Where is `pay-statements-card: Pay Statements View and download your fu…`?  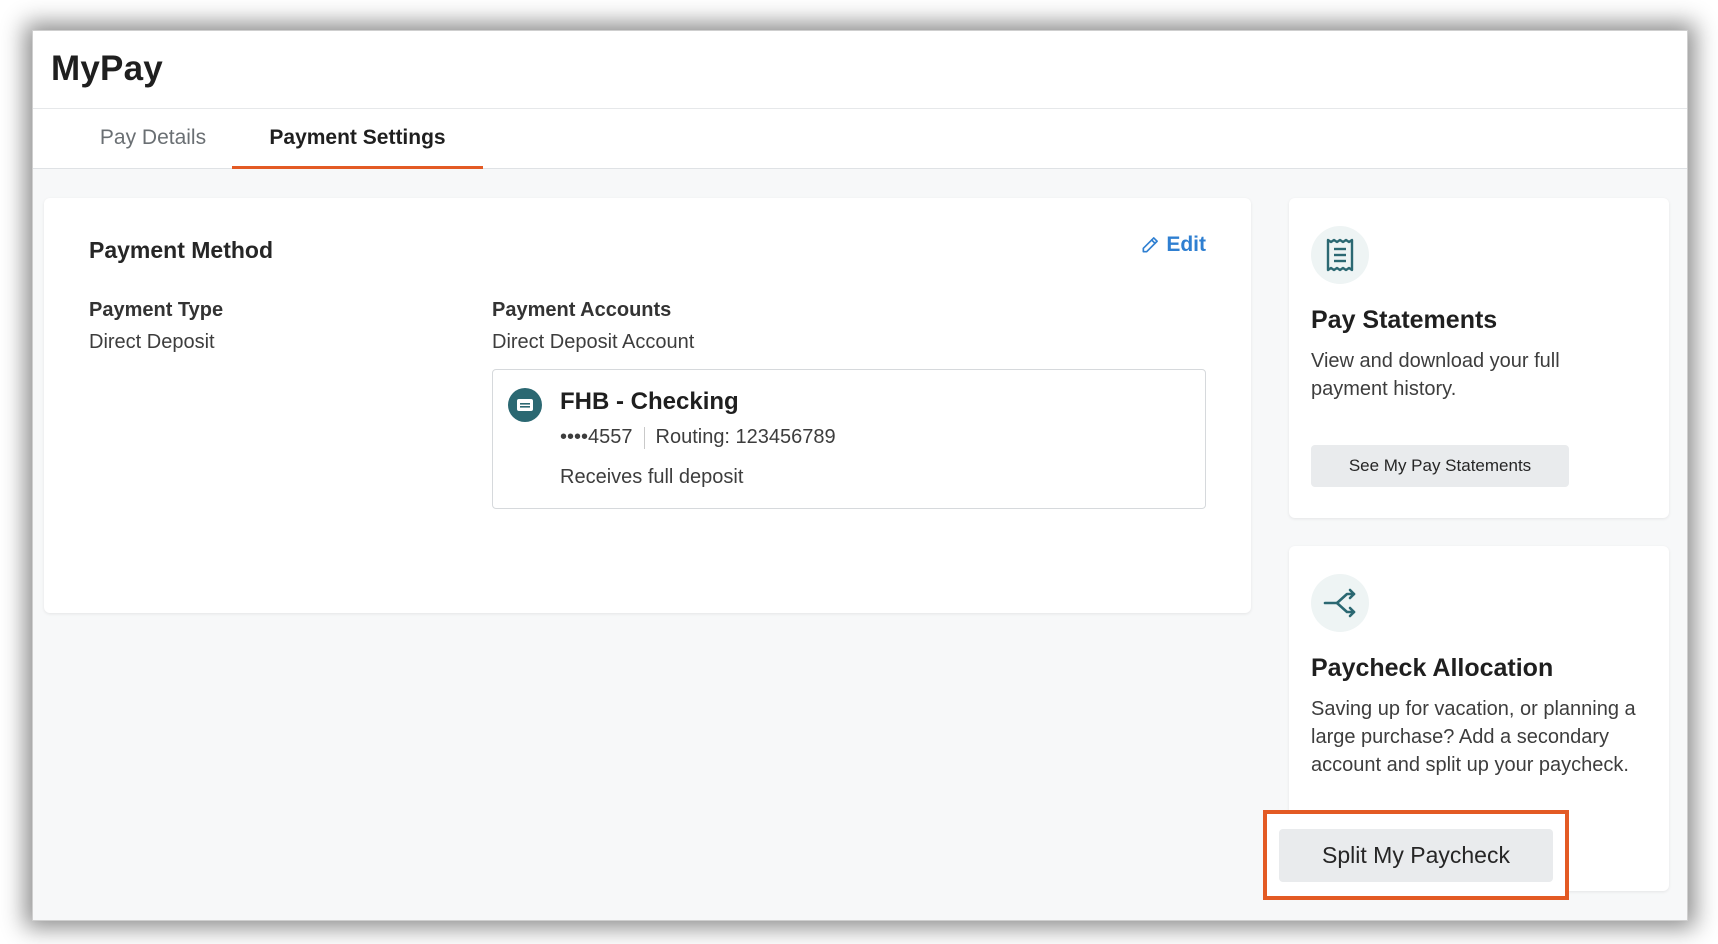
pay-statements-card: Pay Statements View and download your fu… is located at coordinates (1479, 358).